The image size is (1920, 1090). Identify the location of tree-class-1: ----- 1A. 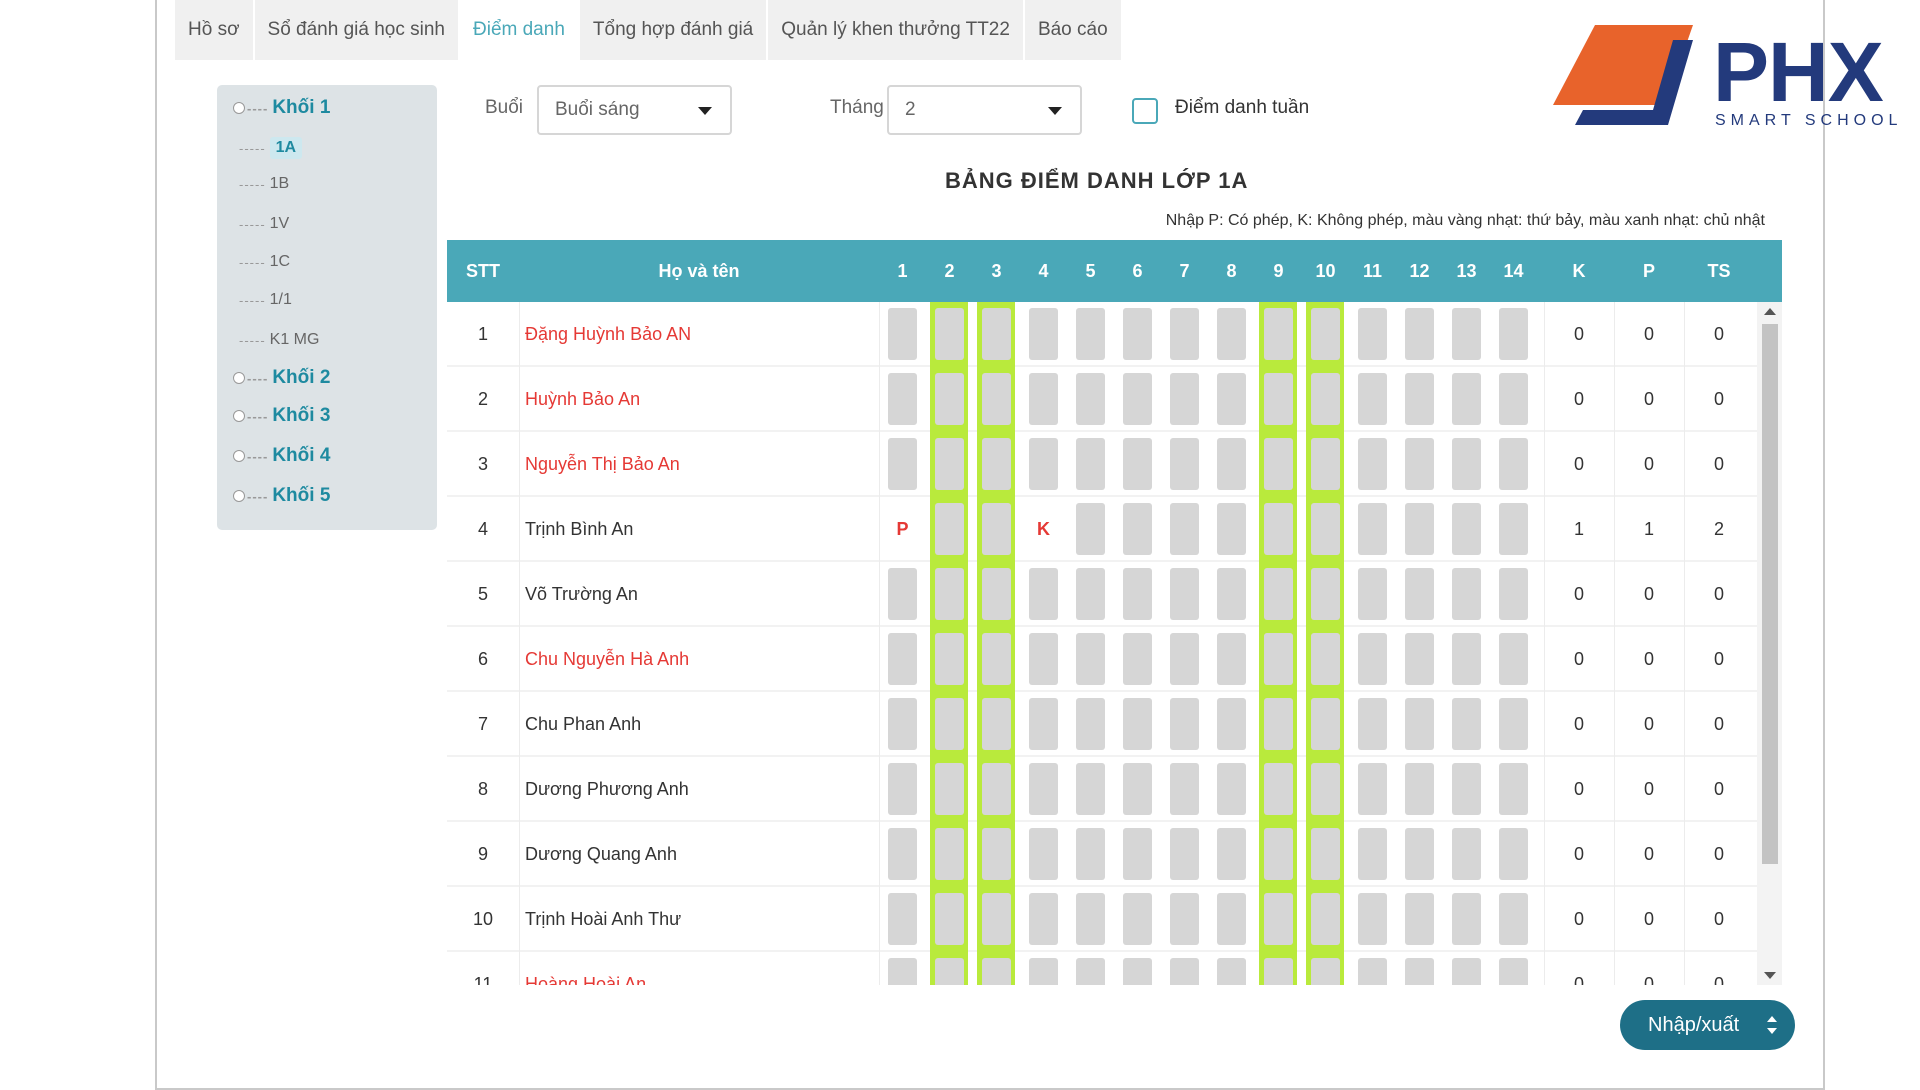
(271, 148).